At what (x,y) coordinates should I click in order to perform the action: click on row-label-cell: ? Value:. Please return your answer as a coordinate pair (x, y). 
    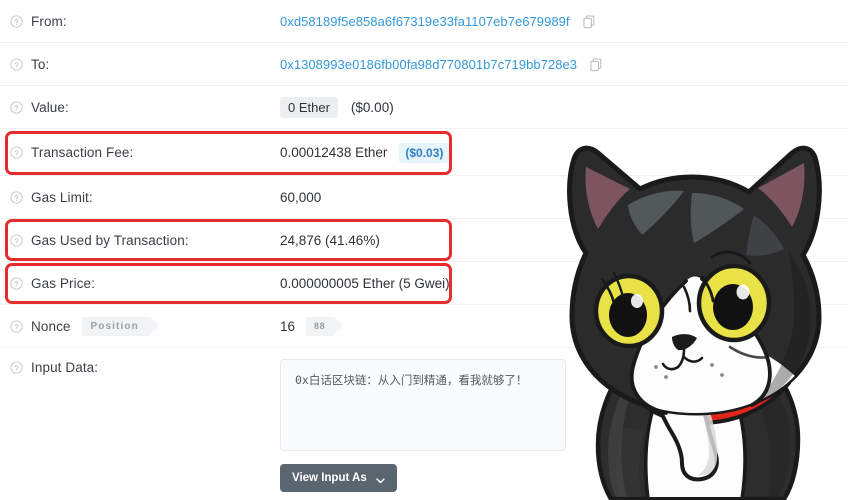
    Looking at the image, I should click on (140, 107).